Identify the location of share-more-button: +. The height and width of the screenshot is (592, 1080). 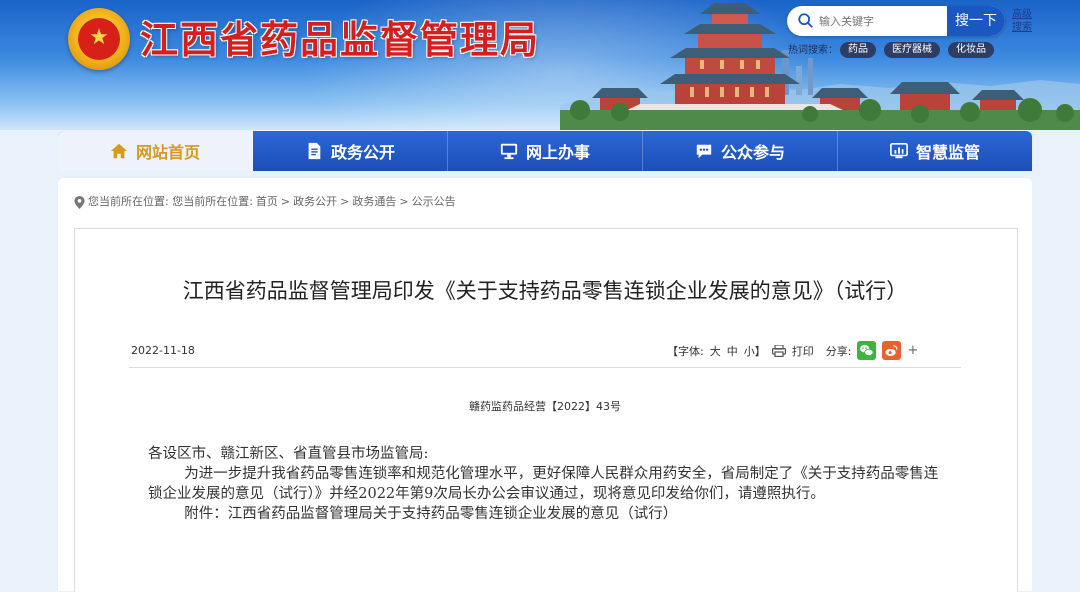
(912, 350).